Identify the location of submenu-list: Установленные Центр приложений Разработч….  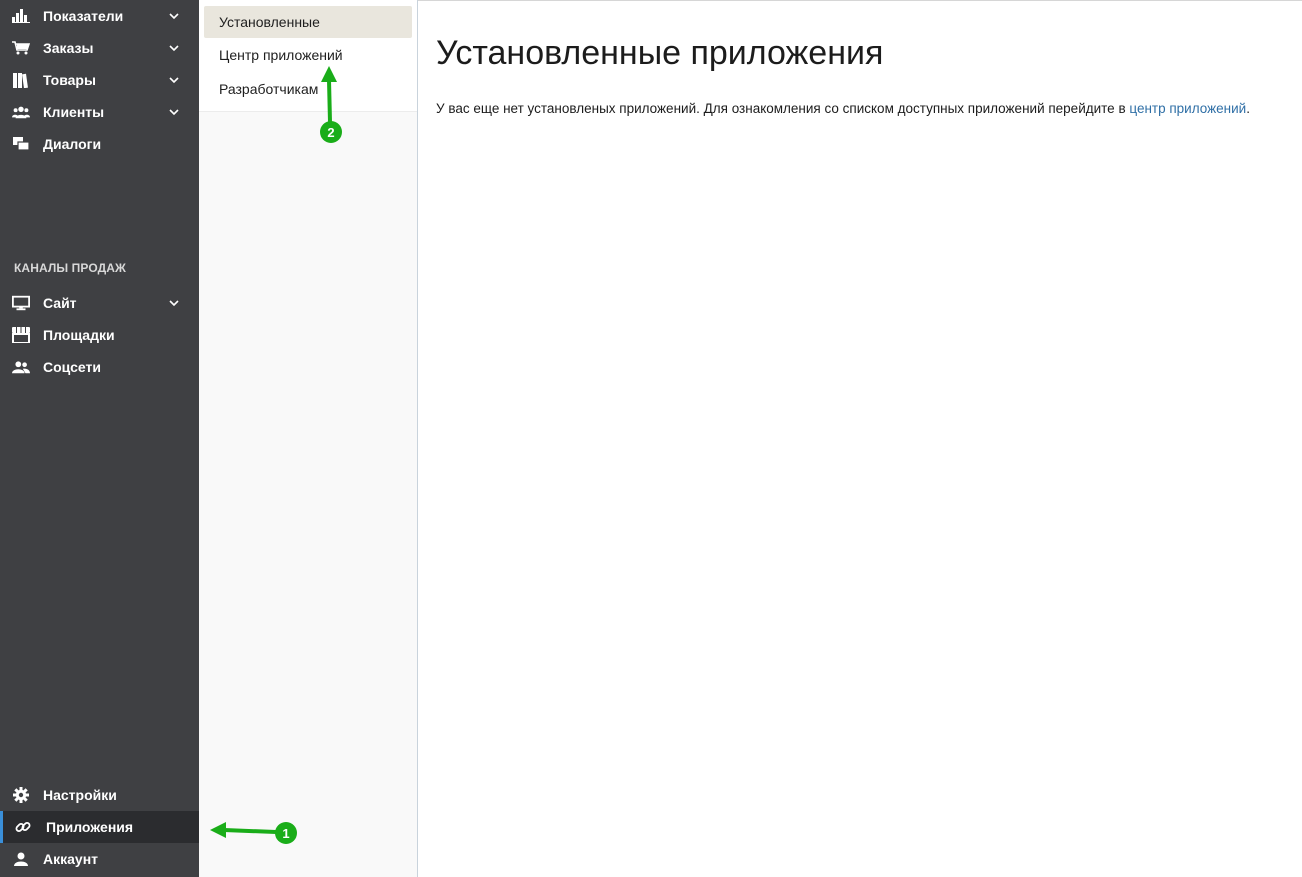
(308, 56).